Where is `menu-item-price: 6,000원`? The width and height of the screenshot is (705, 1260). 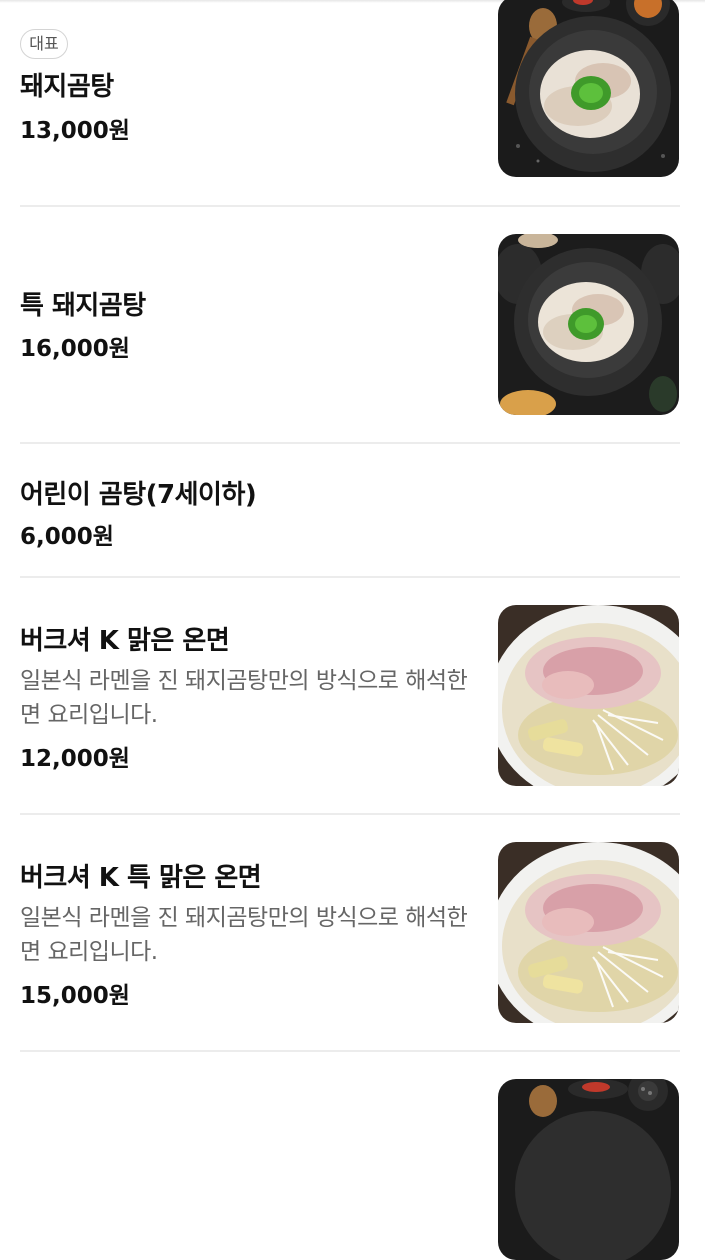
menu-item-price: 6,000원 is located at coordinates (67, 537).